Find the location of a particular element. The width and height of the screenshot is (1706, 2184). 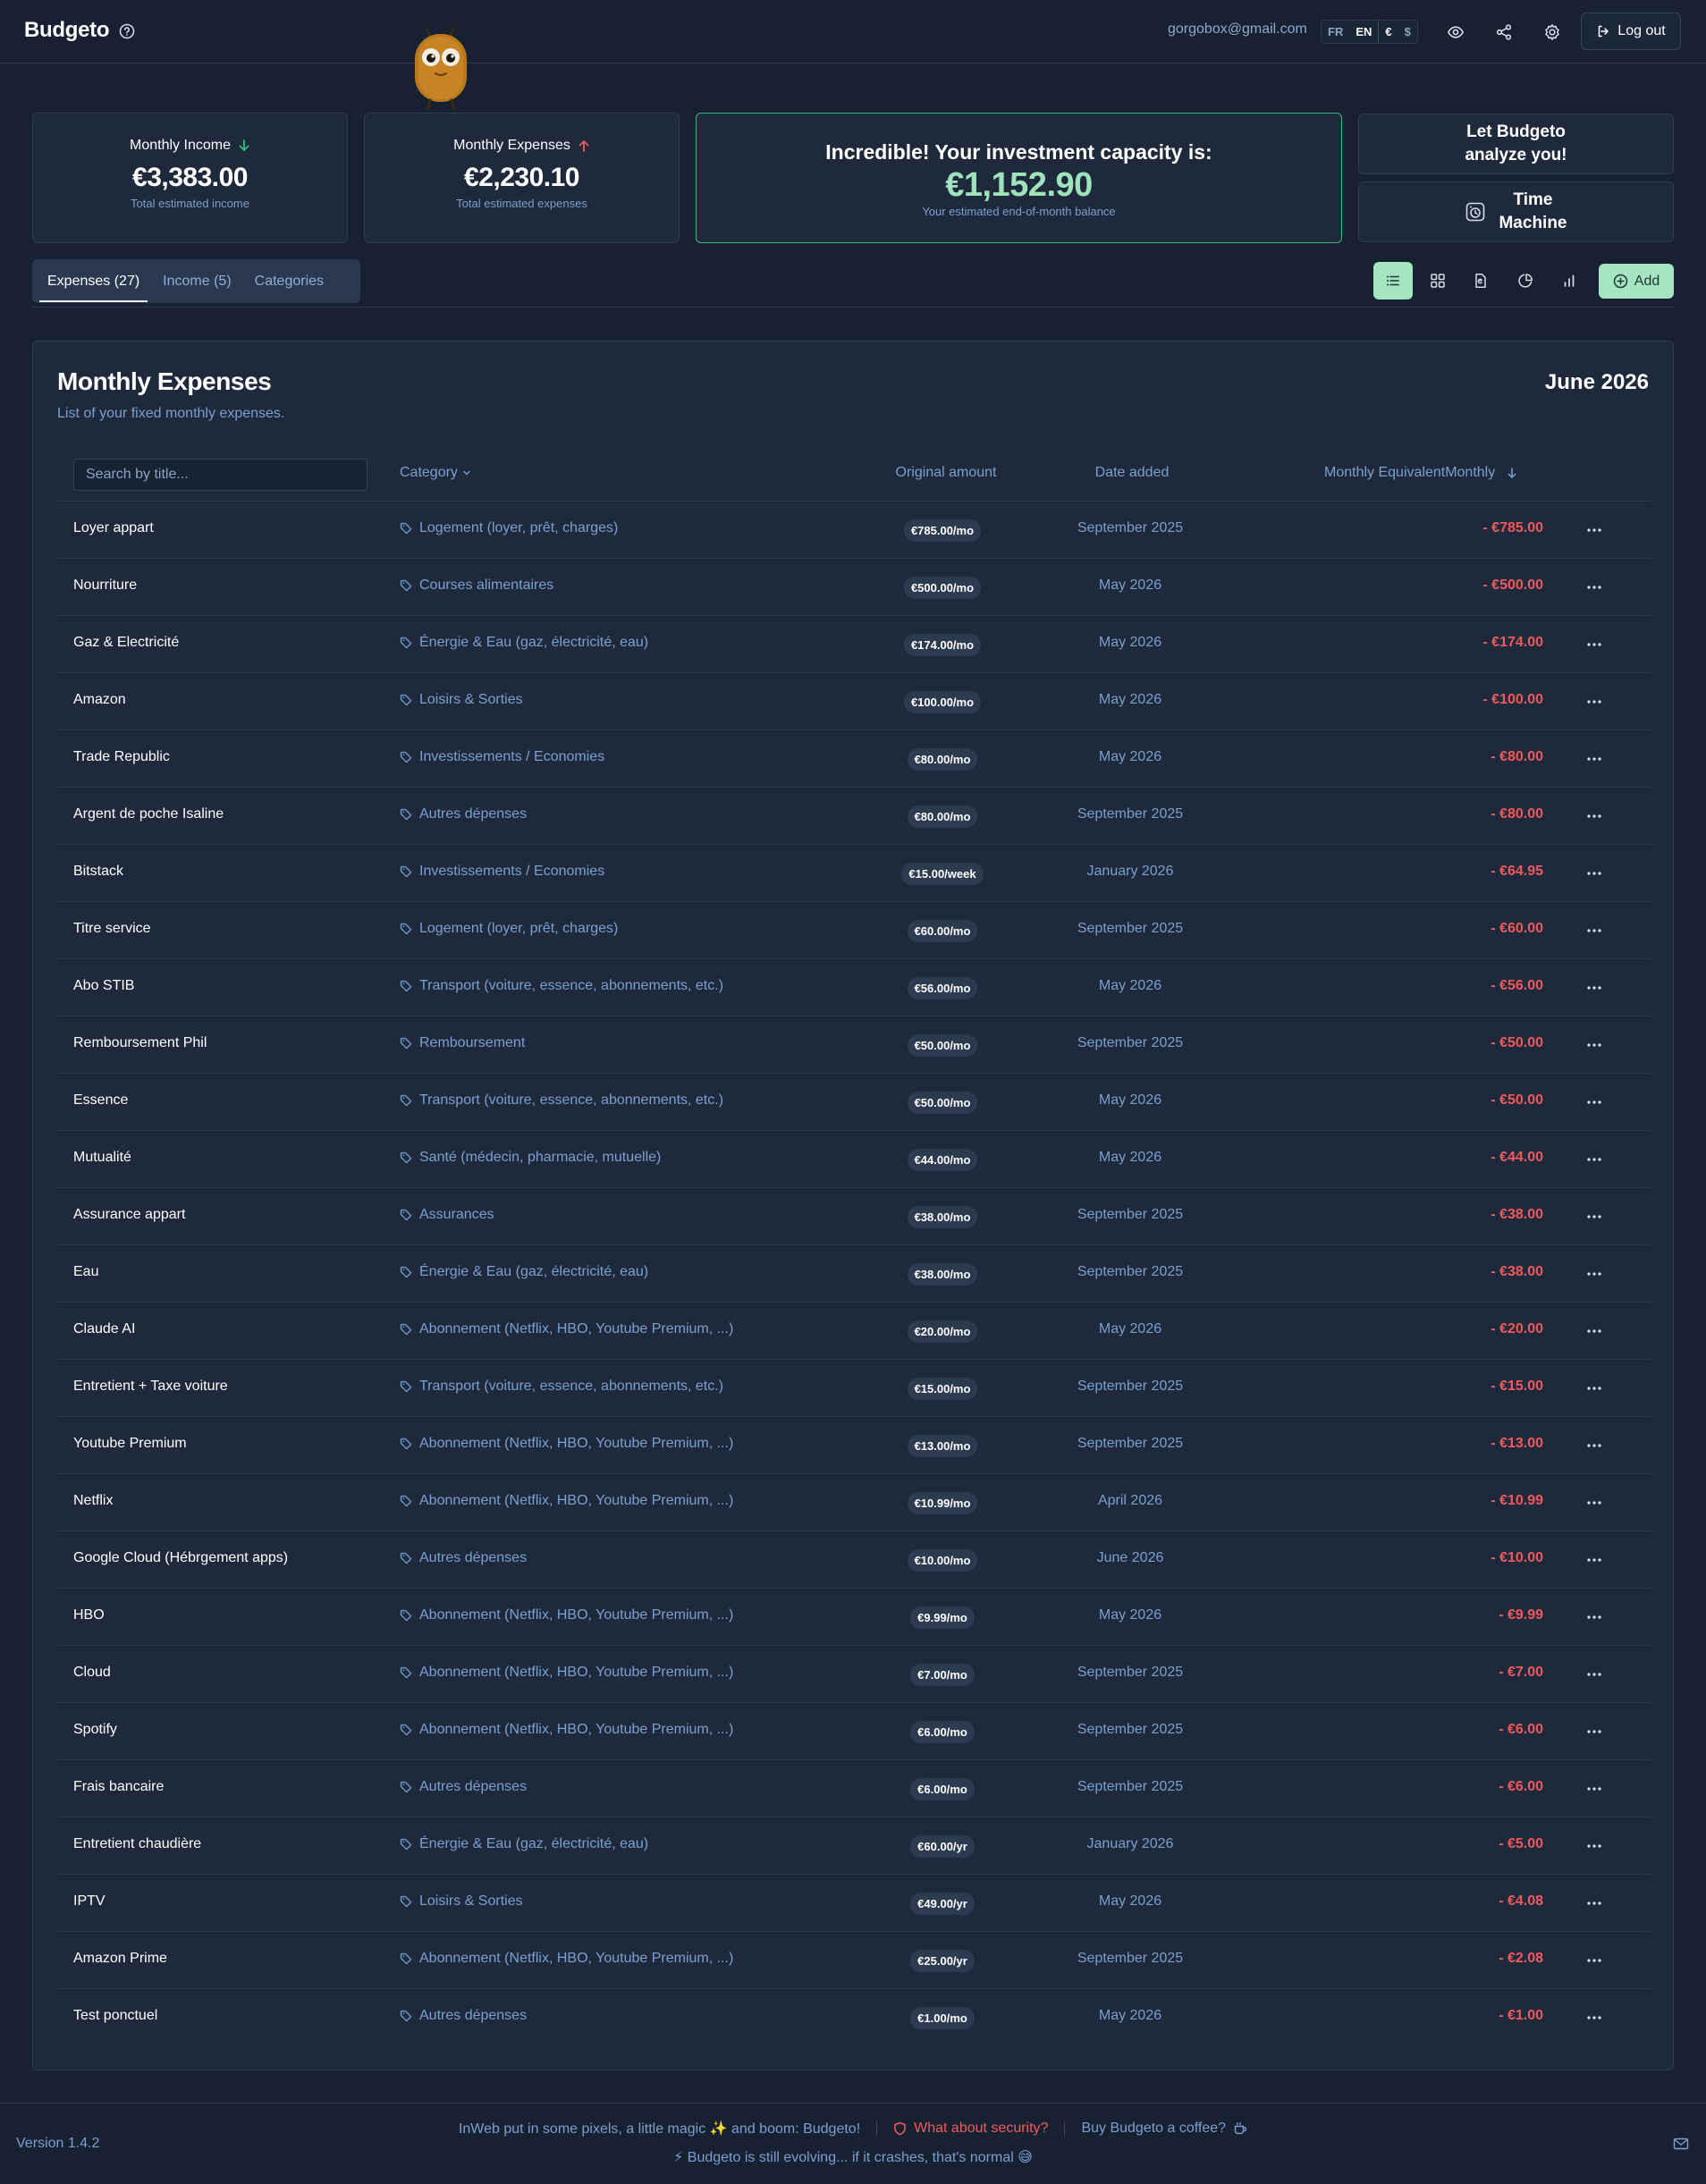

income-amount: €3,383.00 is located at coordinates (190, 177).